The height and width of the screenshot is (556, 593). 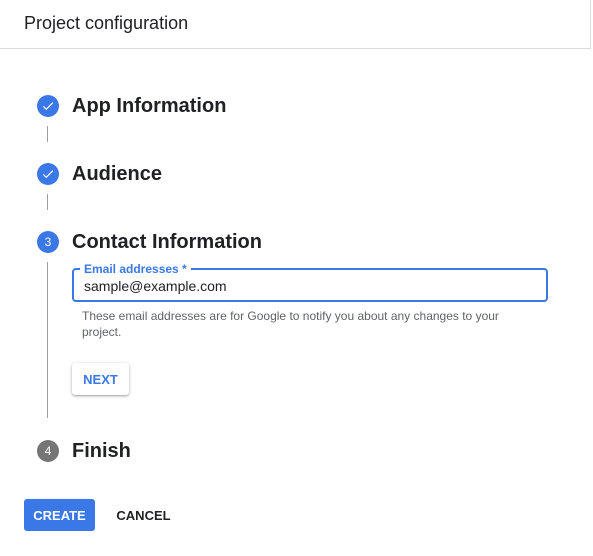 I want to click on step-2-title: Audience, so click(x=117, y=174).